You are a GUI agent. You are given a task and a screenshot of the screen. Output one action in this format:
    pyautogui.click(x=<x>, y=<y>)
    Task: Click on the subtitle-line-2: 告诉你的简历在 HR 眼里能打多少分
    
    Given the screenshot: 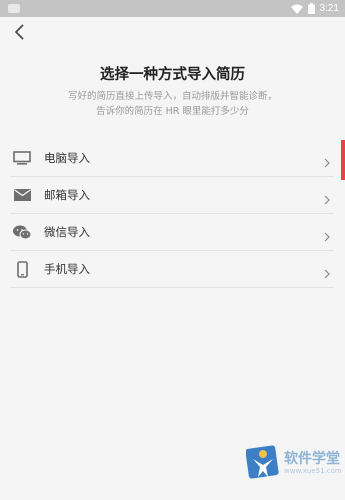 What is the action you would take?
    pyautogui.click(x=172, y=111)
    